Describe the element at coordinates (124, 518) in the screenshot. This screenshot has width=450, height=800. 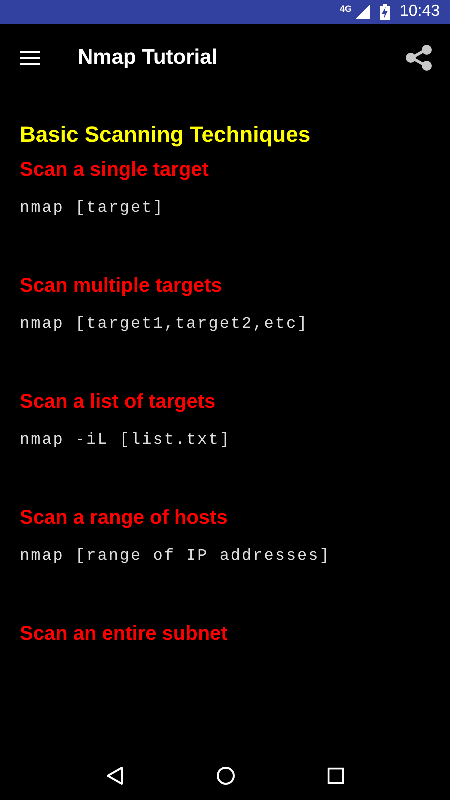
I see `topic-title: Scan a range of hosts` at that location.